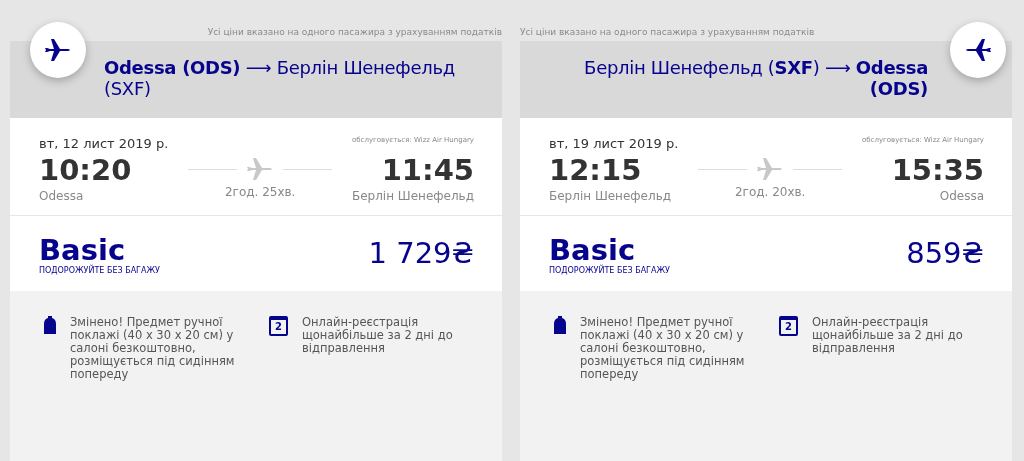 This screenshot has width=1024, height=461. Describe the element at coordinates (412, 196) in the screenshot. I see `arrival-city: Берлін Шенефельд` at that location.